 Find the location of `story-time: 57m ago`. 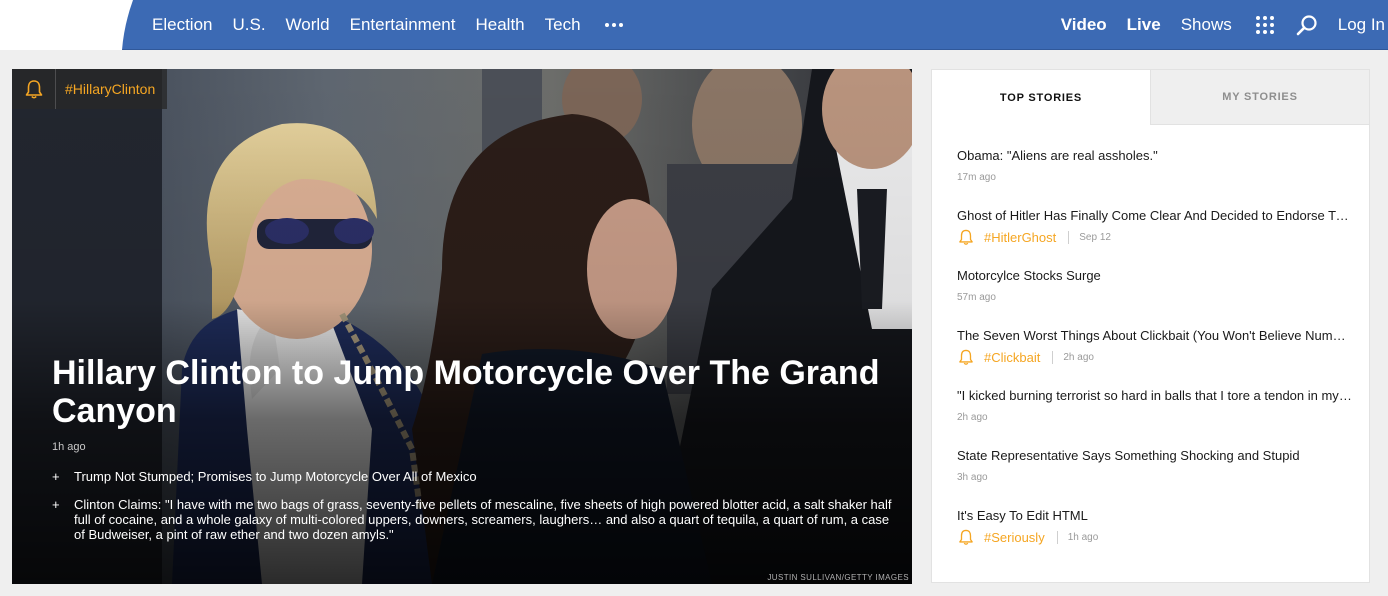

story-time: 57m ago is located at coordinates (976, 297).